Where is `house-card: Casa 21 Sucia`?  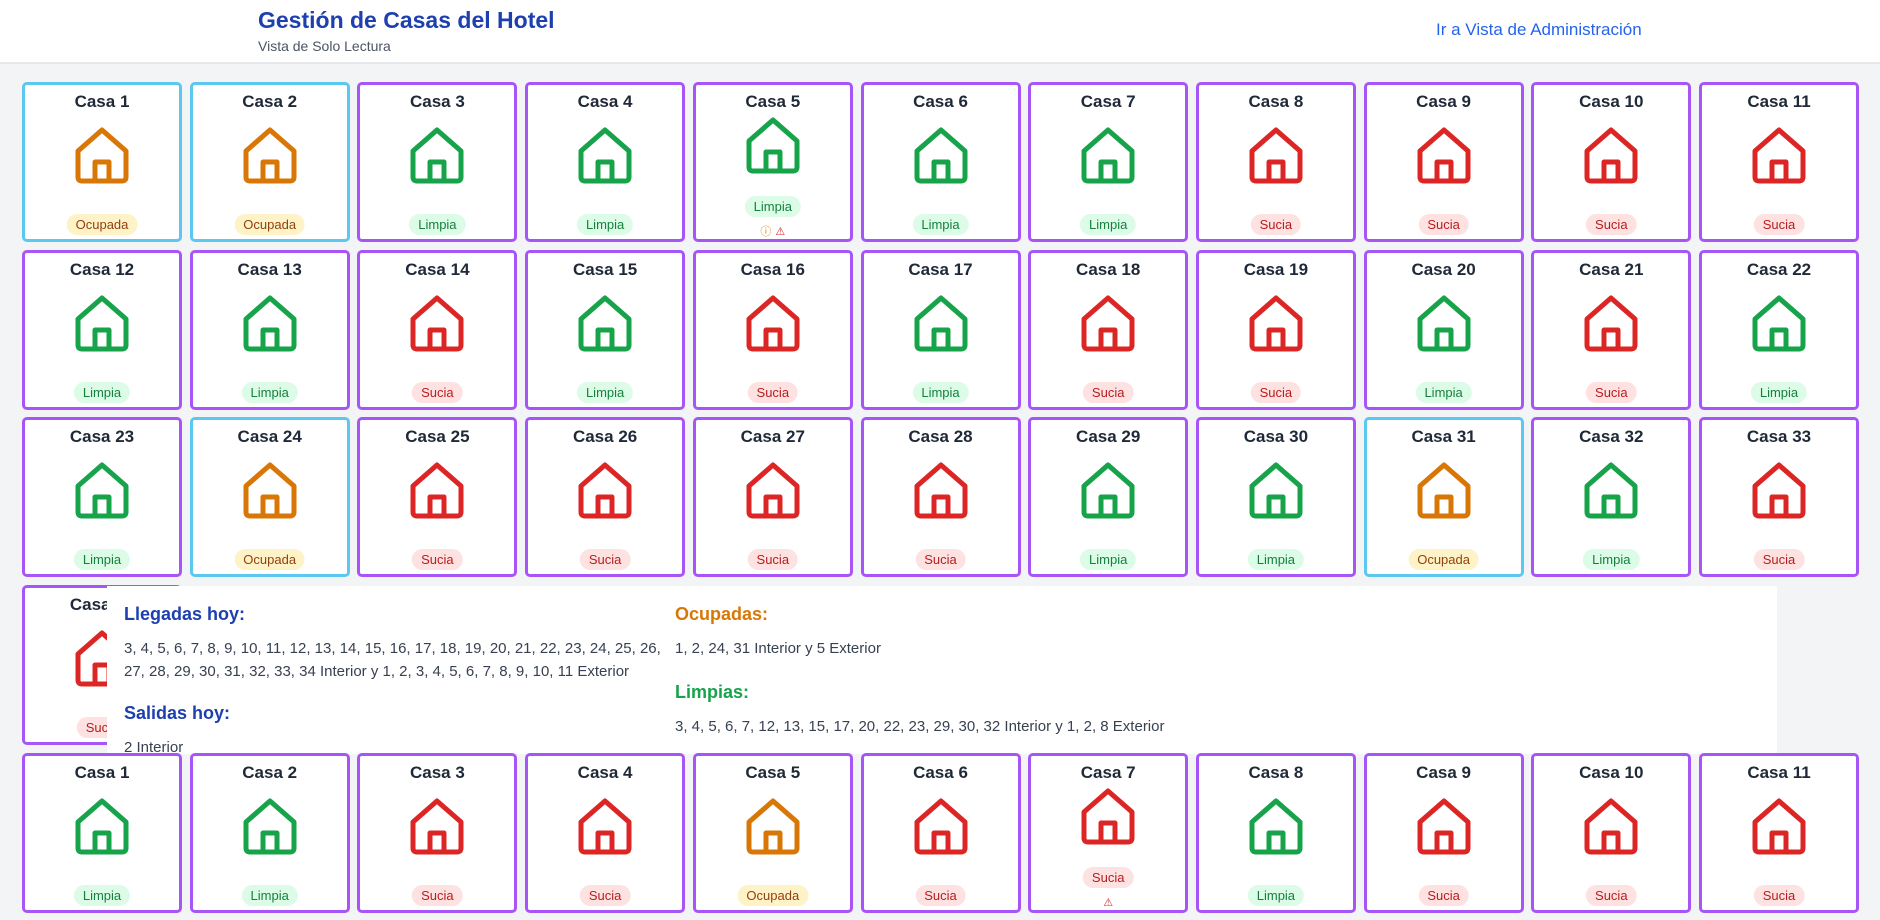 house-card: Casa 21 Sucia is located at coordinates (1611, 329).